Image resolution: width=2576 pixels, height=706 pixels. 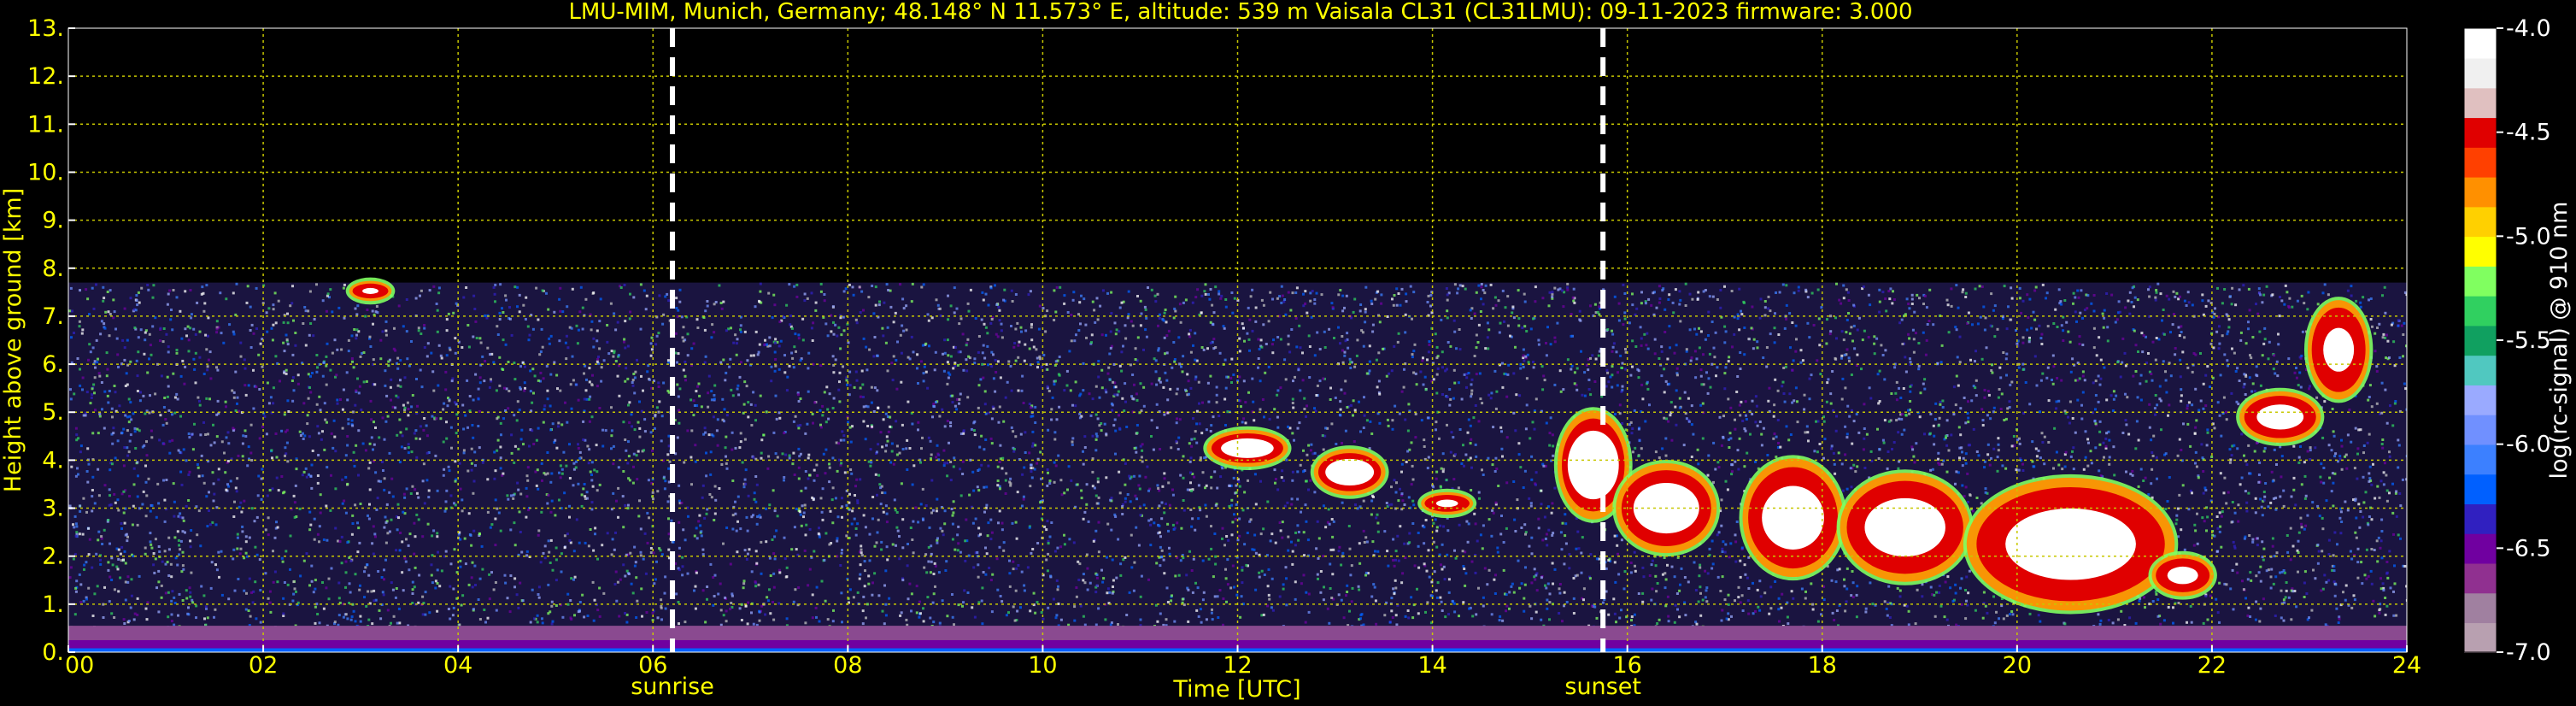 What do you see at coordinates (79, 665) in the screenshot?
I see `x-tick-label: 00` at bounding box center [79, 665].